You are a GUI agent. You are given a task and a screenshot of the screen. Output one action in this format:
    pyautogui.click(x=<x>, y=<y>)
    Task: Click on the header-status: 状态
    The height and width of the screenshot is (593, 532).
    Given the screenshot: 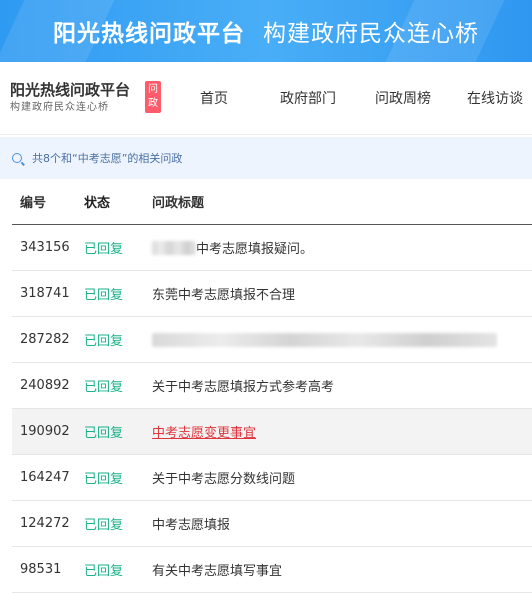 What is the action you would take?
    pyautogui.click(x=97, y=203)
    